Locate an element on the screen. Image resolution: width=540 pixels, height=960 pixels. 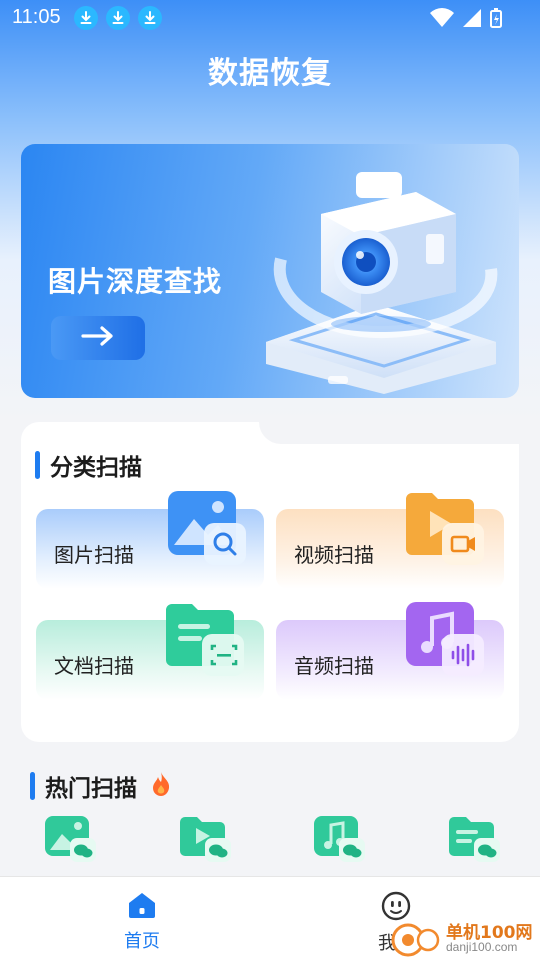
category-section-header: 分类扫描 is located at coordinates (88, 465).